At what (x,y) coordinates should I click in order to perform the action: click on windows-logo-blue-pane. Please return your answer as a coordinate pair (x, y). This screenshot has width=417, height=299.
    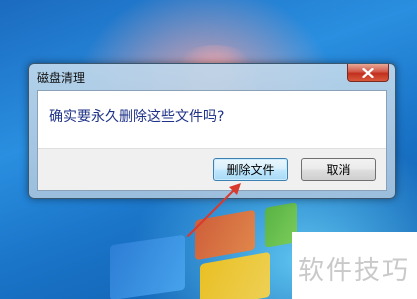
    Looking at the image, I should click on (147, 266).